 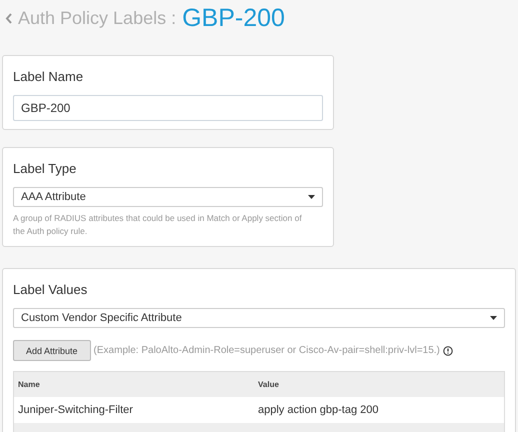 I want to click on table-cell-text: Juniper-Switching-Filter, so click(x=76, y=410).